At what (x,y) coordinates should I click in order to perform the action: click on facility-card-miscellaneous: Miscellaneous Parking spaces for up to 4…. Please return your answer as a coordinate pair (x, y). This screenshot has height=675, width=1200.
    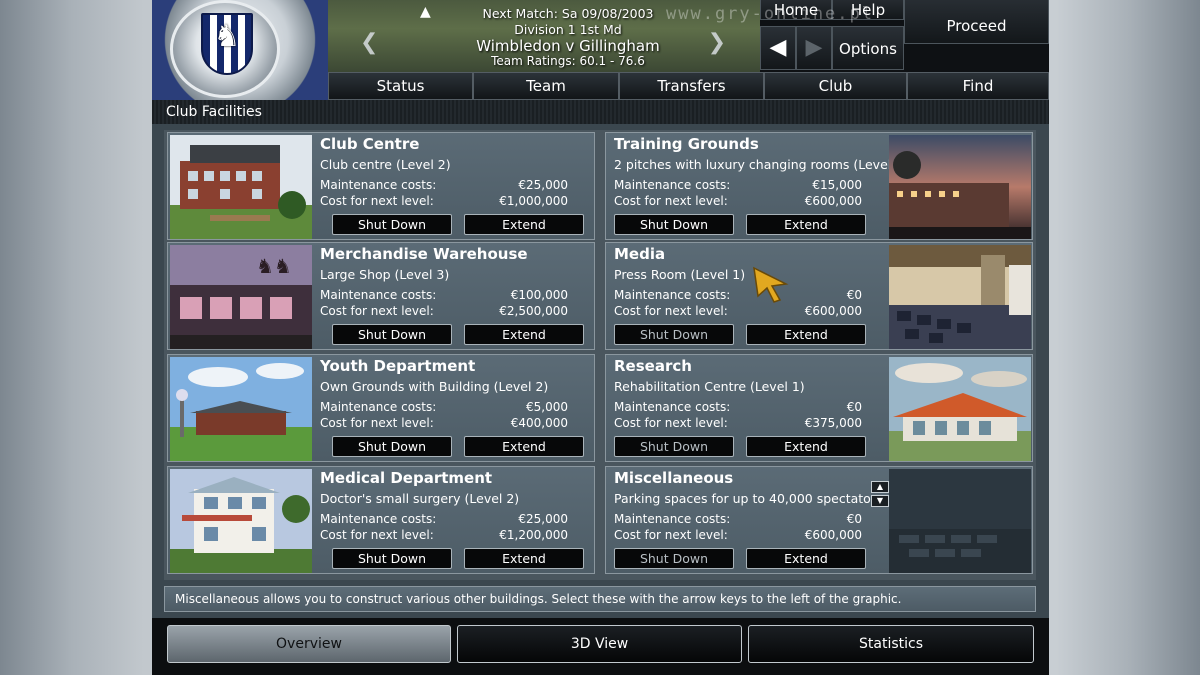
    Looking at the image, I should click on (819, 520).